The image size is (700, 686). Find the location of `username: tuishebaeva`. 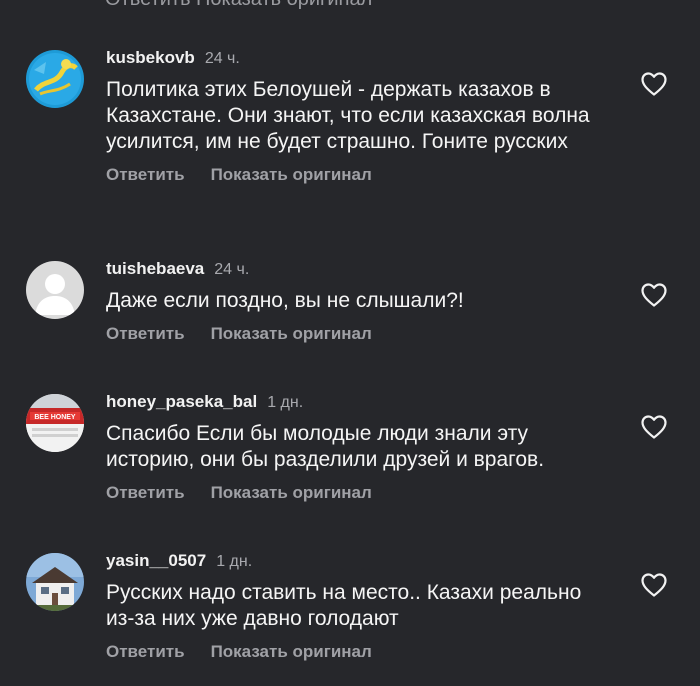

username: tuishebaeva is located at coordinates (155, 268).